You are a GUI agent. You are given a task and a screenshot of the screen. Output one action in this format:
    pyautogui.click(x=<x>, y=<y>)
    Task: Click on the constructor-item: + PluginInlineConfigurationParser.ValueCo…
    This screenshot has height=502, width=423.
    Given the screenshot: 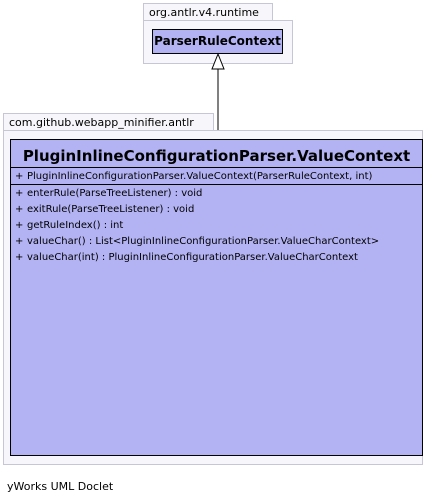 What is the action you would take?
    pyautogui.click(x=193, y=177)
    